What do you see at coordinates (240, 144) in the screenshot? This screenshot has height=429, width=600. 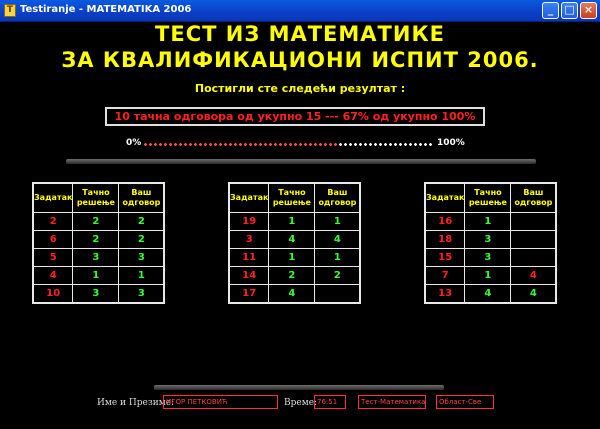 I see `progress-achieved` at bounding box center [240, 144].